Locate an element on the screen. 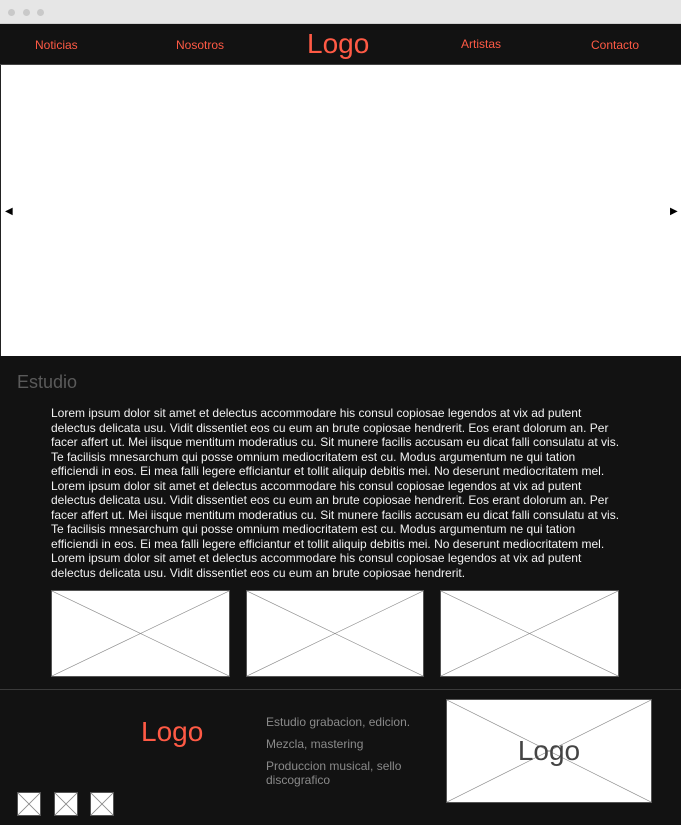  footer-logo: Logo is located at coordinates (172, 731).